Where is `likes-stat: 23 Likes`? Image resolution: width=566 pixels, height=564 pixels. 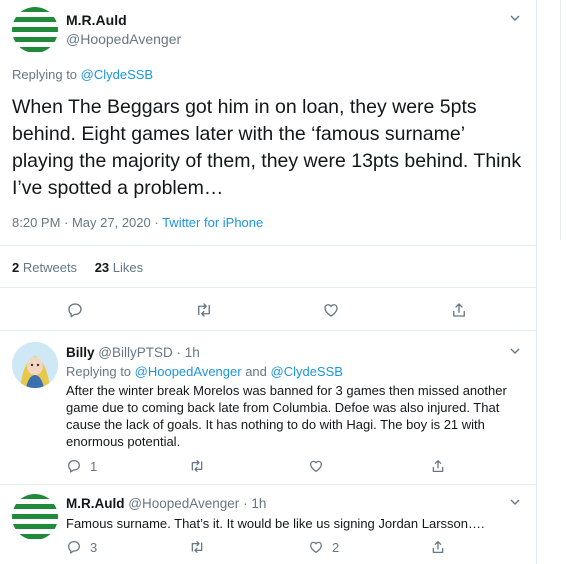 likes-stat: 23 Likes is located at coordinates (119, 267).